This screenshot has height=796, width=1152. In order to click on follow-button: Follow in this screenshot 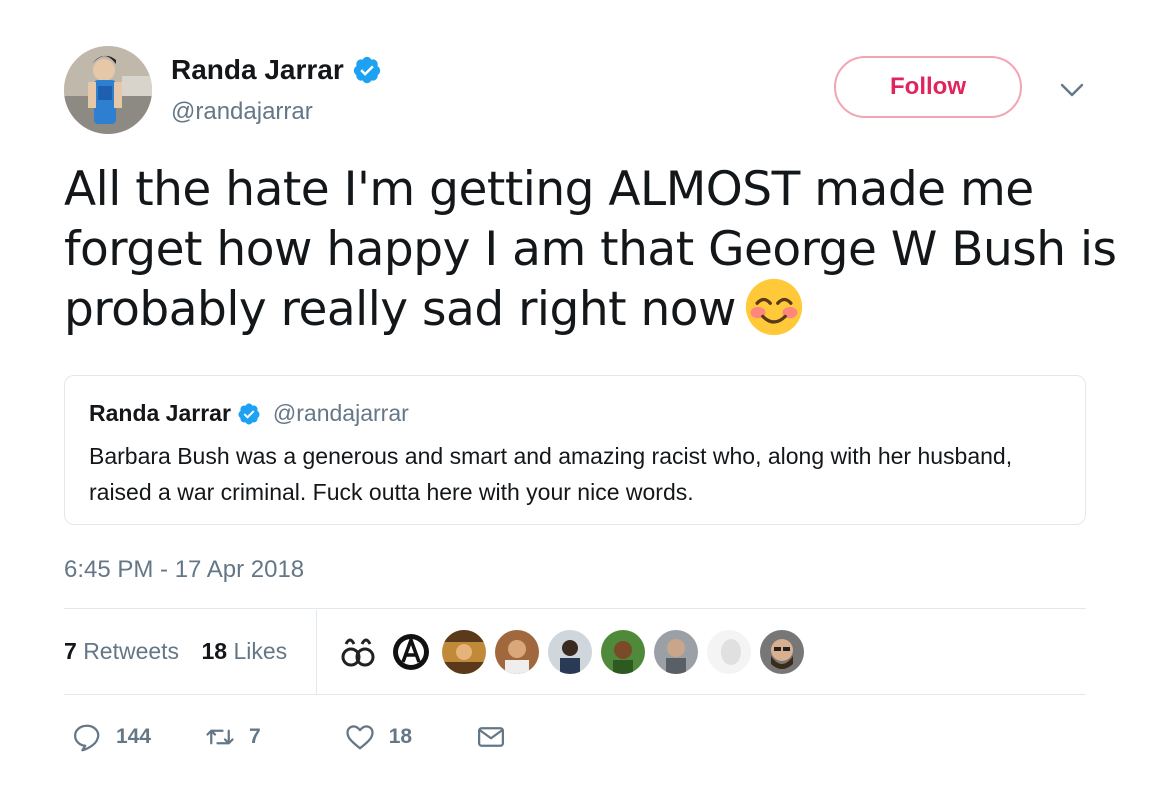, I will do `click(928, 87)`.